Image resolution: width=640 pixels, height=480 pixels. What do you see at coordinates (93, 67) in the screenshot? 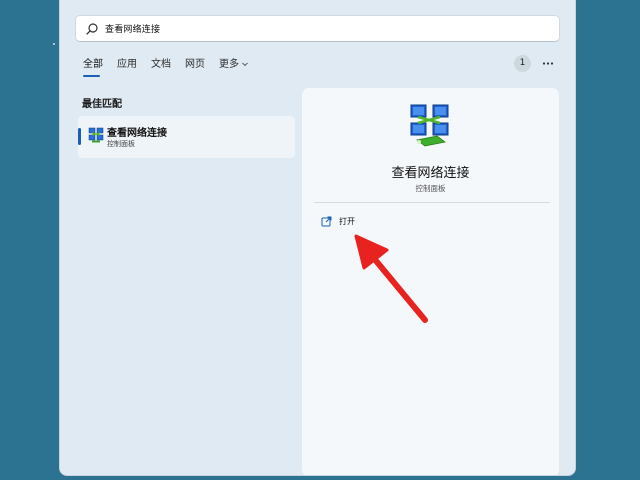
I see `tab-all: 全部` at bounding box center [93, 67].